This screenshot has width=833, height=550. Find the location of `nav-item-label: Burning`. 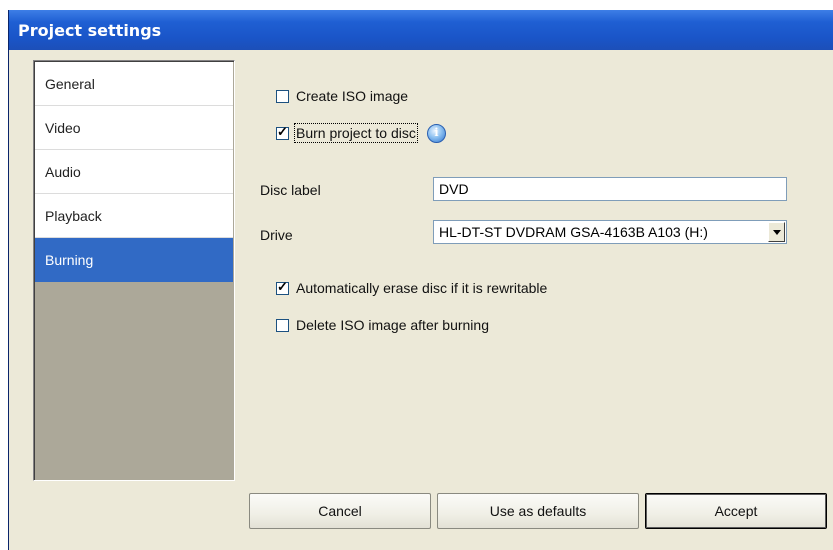

nav-item-label: Burning is located at coordinates (69, 260).